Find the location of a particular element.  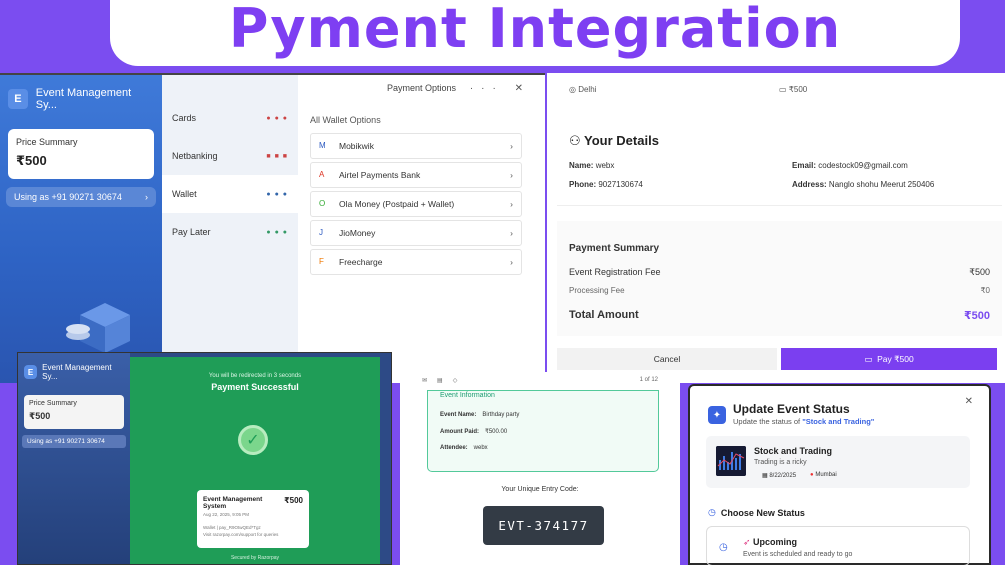

phone-line: Phone: 9027130674 is located at coordinates (606, 184).